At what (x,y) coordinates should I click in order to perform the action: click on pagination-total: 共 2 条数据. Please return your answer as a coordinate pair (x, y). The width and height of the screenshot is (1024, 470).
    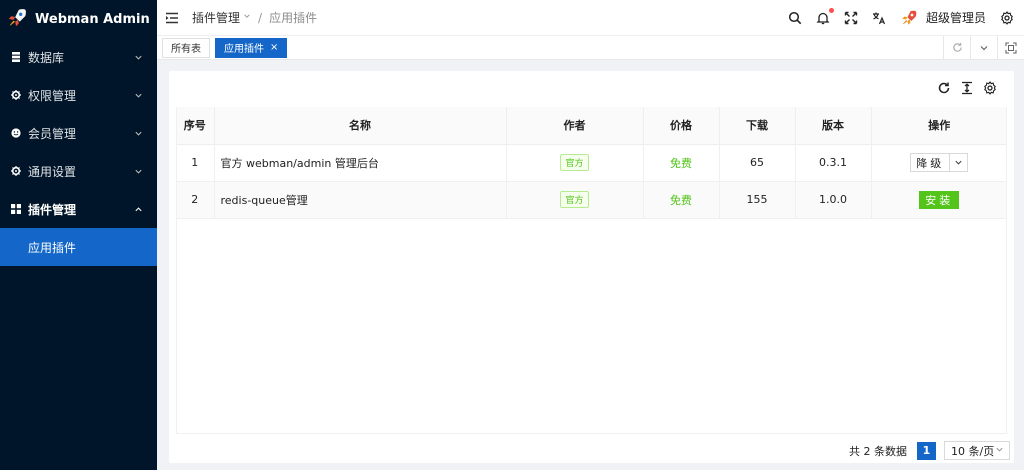
    Looking at the image, I should click on (878, 451).